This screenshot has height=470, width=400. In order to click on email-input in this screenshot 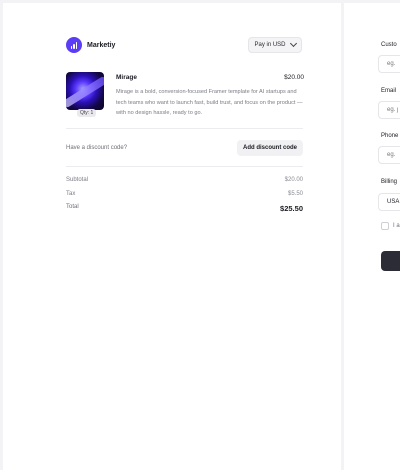, I will do `click(389, 110)`.